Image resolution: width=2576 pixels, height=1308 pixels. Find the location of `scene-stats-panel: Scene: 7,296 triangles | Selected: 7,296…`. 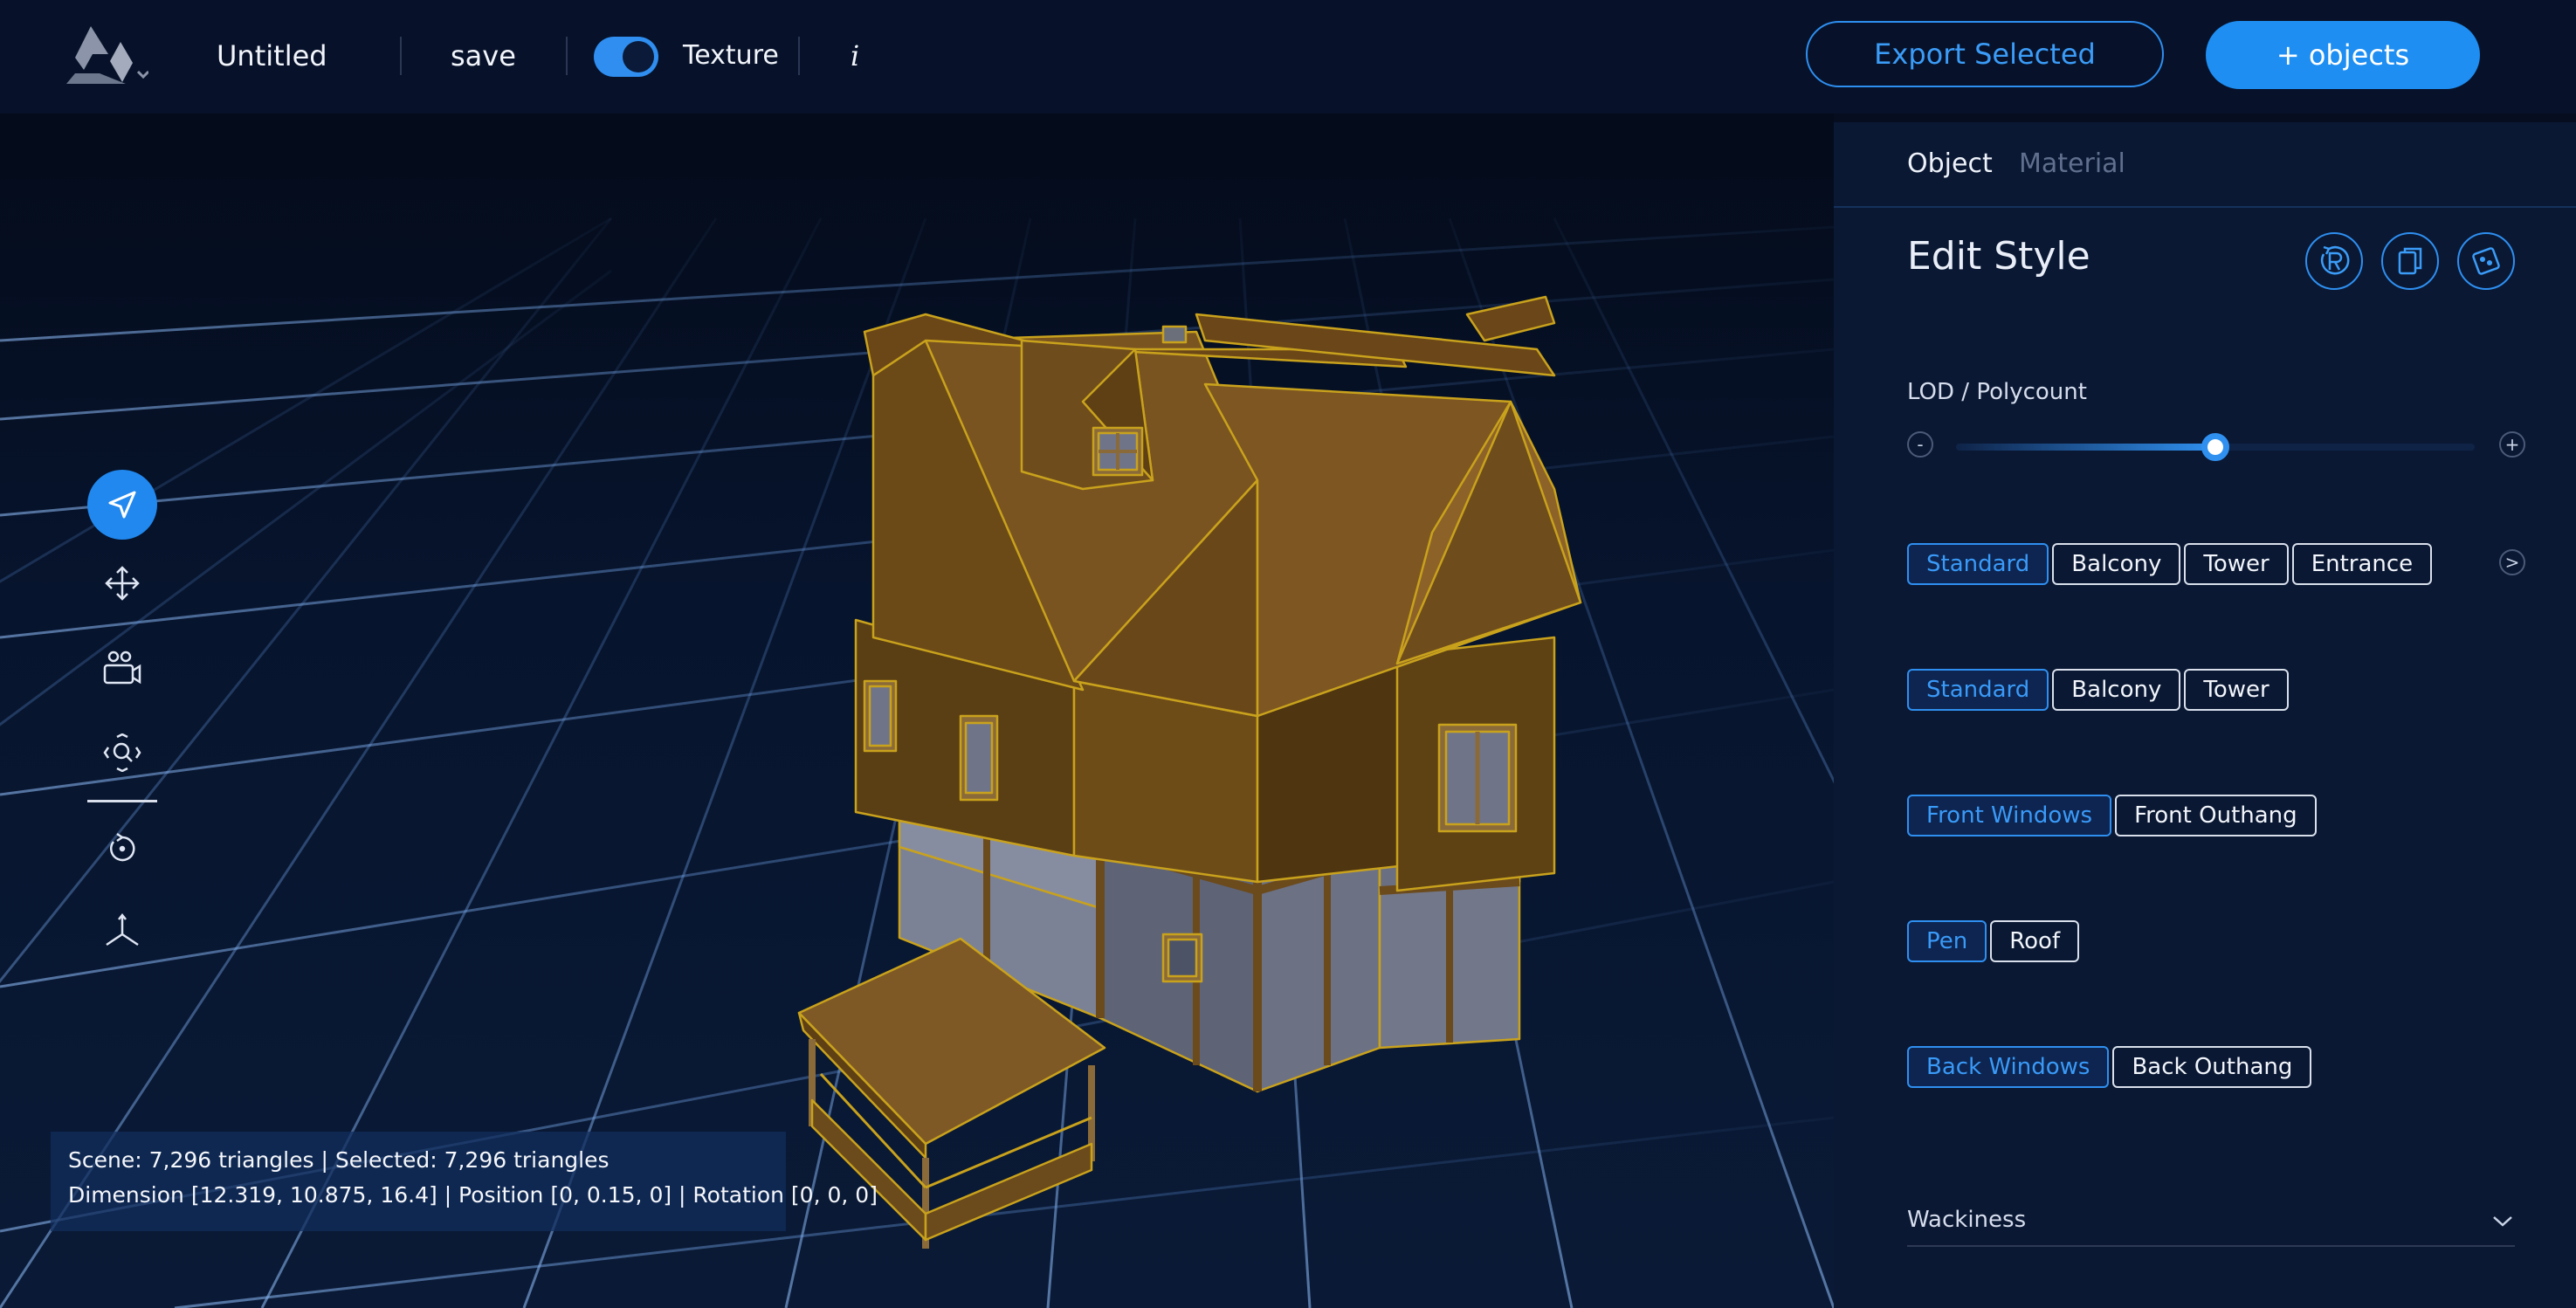

scene-stats-panel: Scene: 7,296 triangles | Selected: 7,296… is located at coordinates (464, 1181).